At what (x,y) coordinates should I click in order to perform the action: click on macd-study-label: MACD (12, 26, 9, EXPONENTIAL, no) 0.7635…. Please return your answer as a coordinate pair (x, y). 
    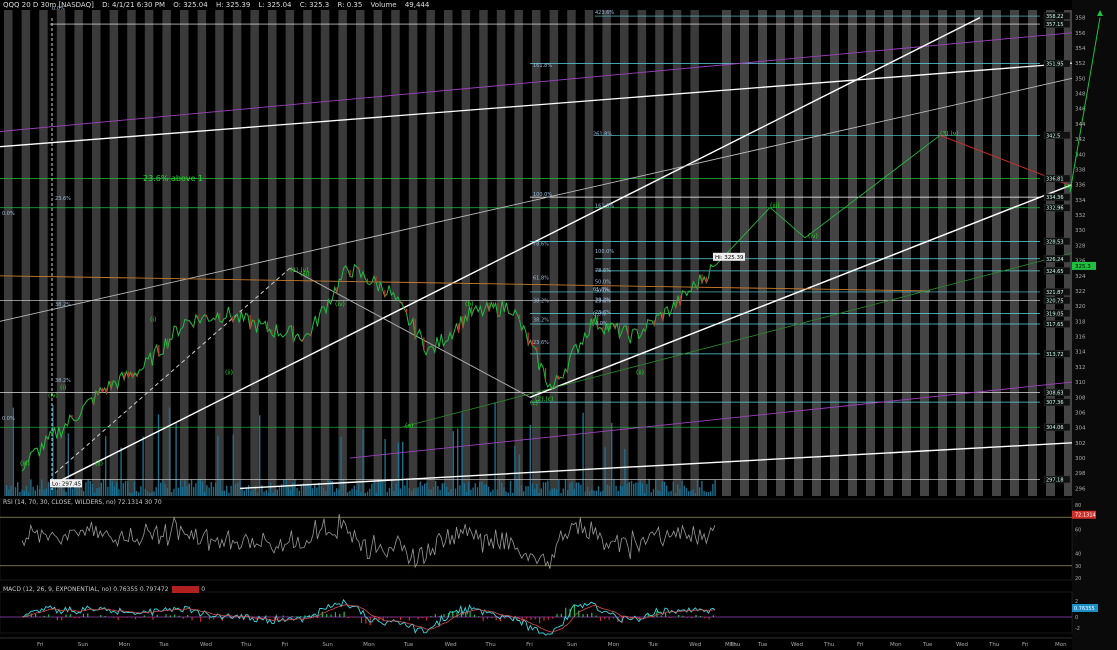
    Looking at the image, I should click on (104, 589).